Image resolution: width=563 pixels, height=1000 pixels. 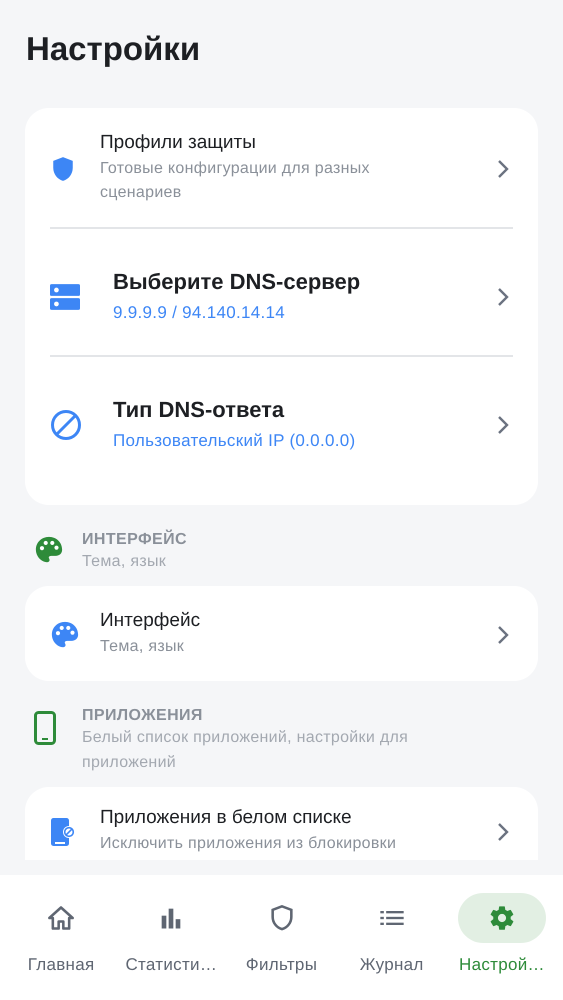 I want to click on section-title: ИНТЕРФЕЙС, so click(x=134, y=540).